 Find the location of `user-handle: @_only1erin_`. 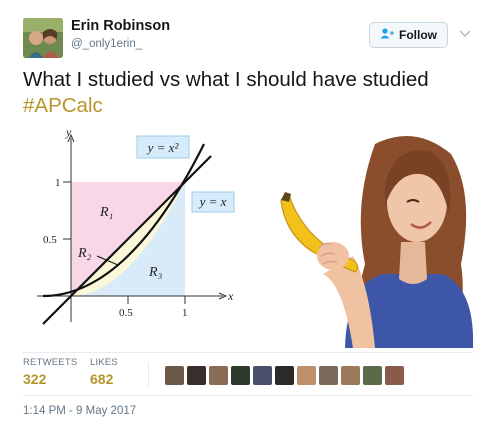

user-handle: @_only1erin_ is located at coordinates (106, 44).